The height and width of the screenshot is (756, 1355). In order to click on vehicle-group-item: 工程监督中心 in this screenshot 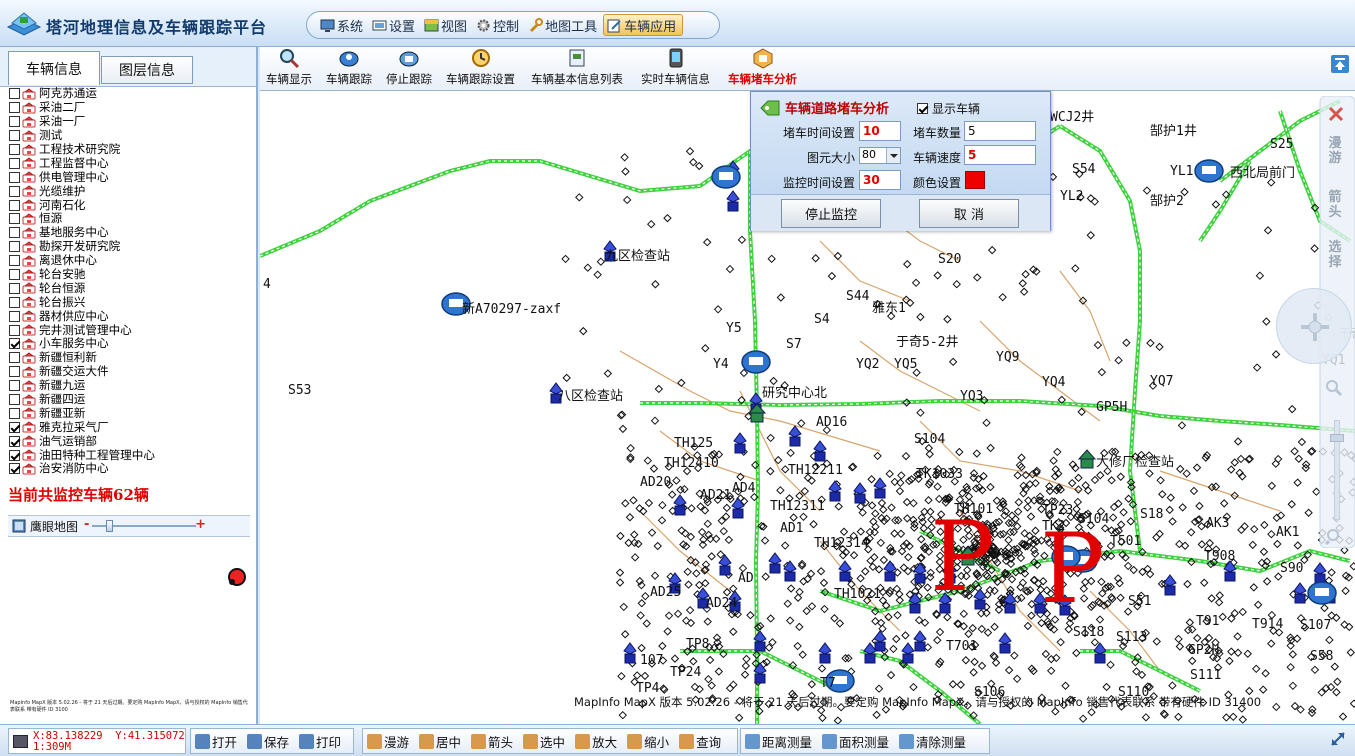, I will do `click(125, 163)`.